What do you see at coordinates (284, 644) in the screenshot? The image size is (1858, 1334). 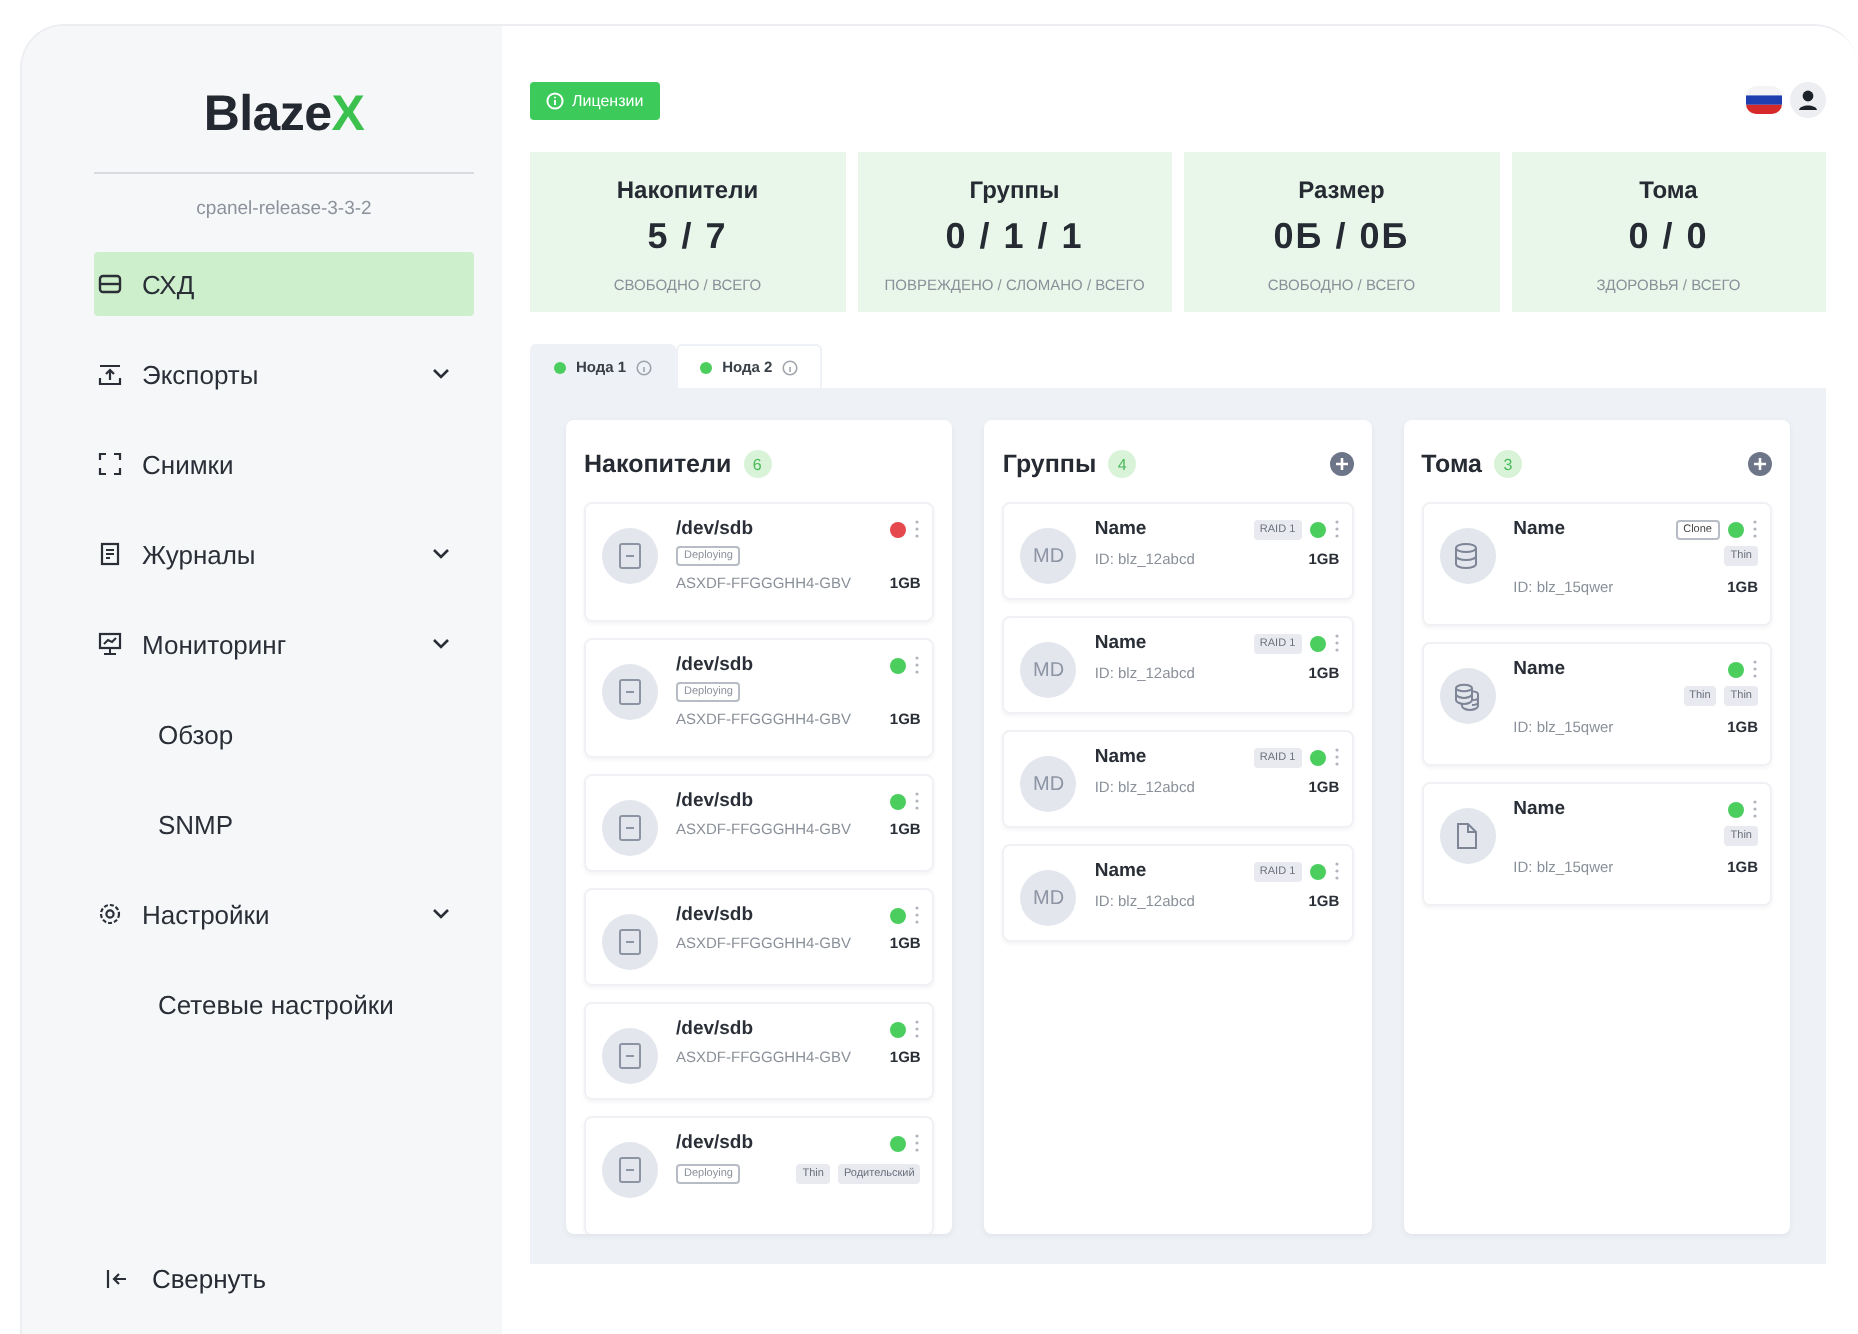 I see `nav-item: Мониторинг` at bounding box center [284, 644].